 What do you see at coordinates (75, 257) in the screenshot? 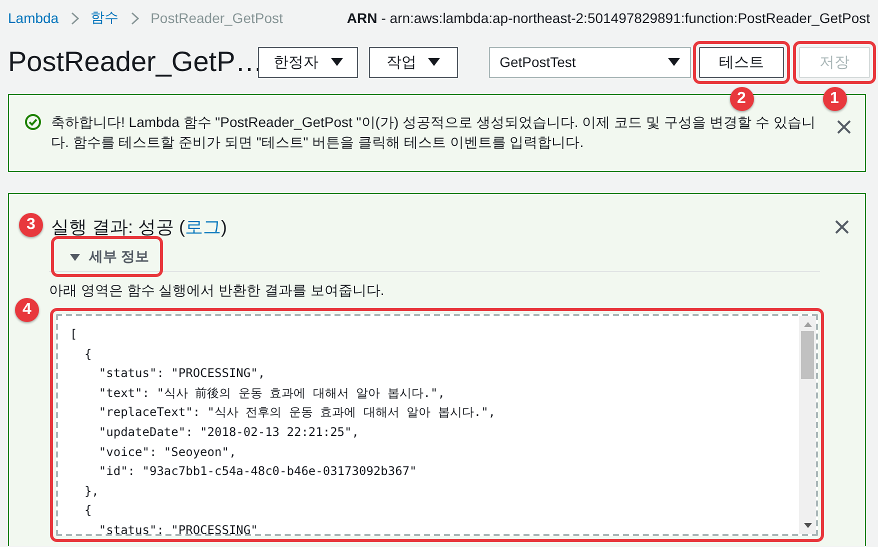
I see `caret-down-icon` at bounding box center [75, 257].